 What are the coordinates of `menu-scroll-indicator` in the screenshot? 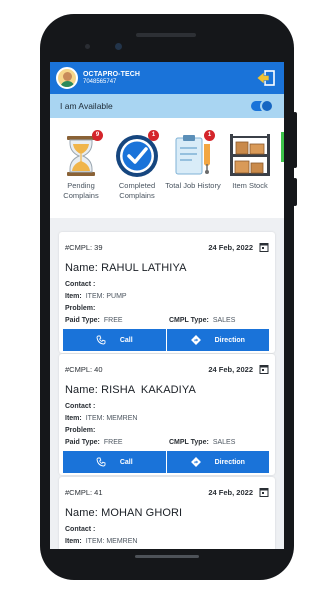 It's located at (282, 147).